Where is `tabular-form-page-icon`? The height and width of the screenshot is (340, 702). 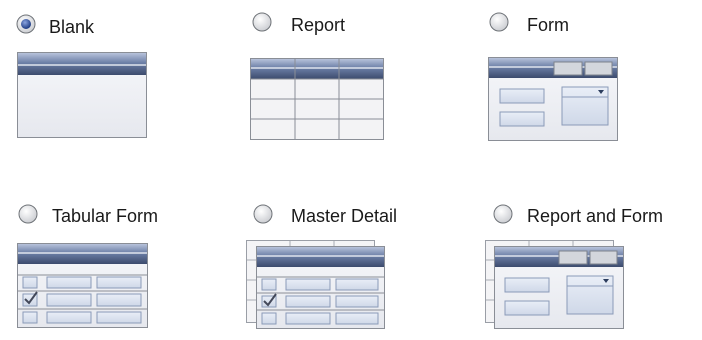 tabular-form-page-icon is located at coordinates (82, 285).